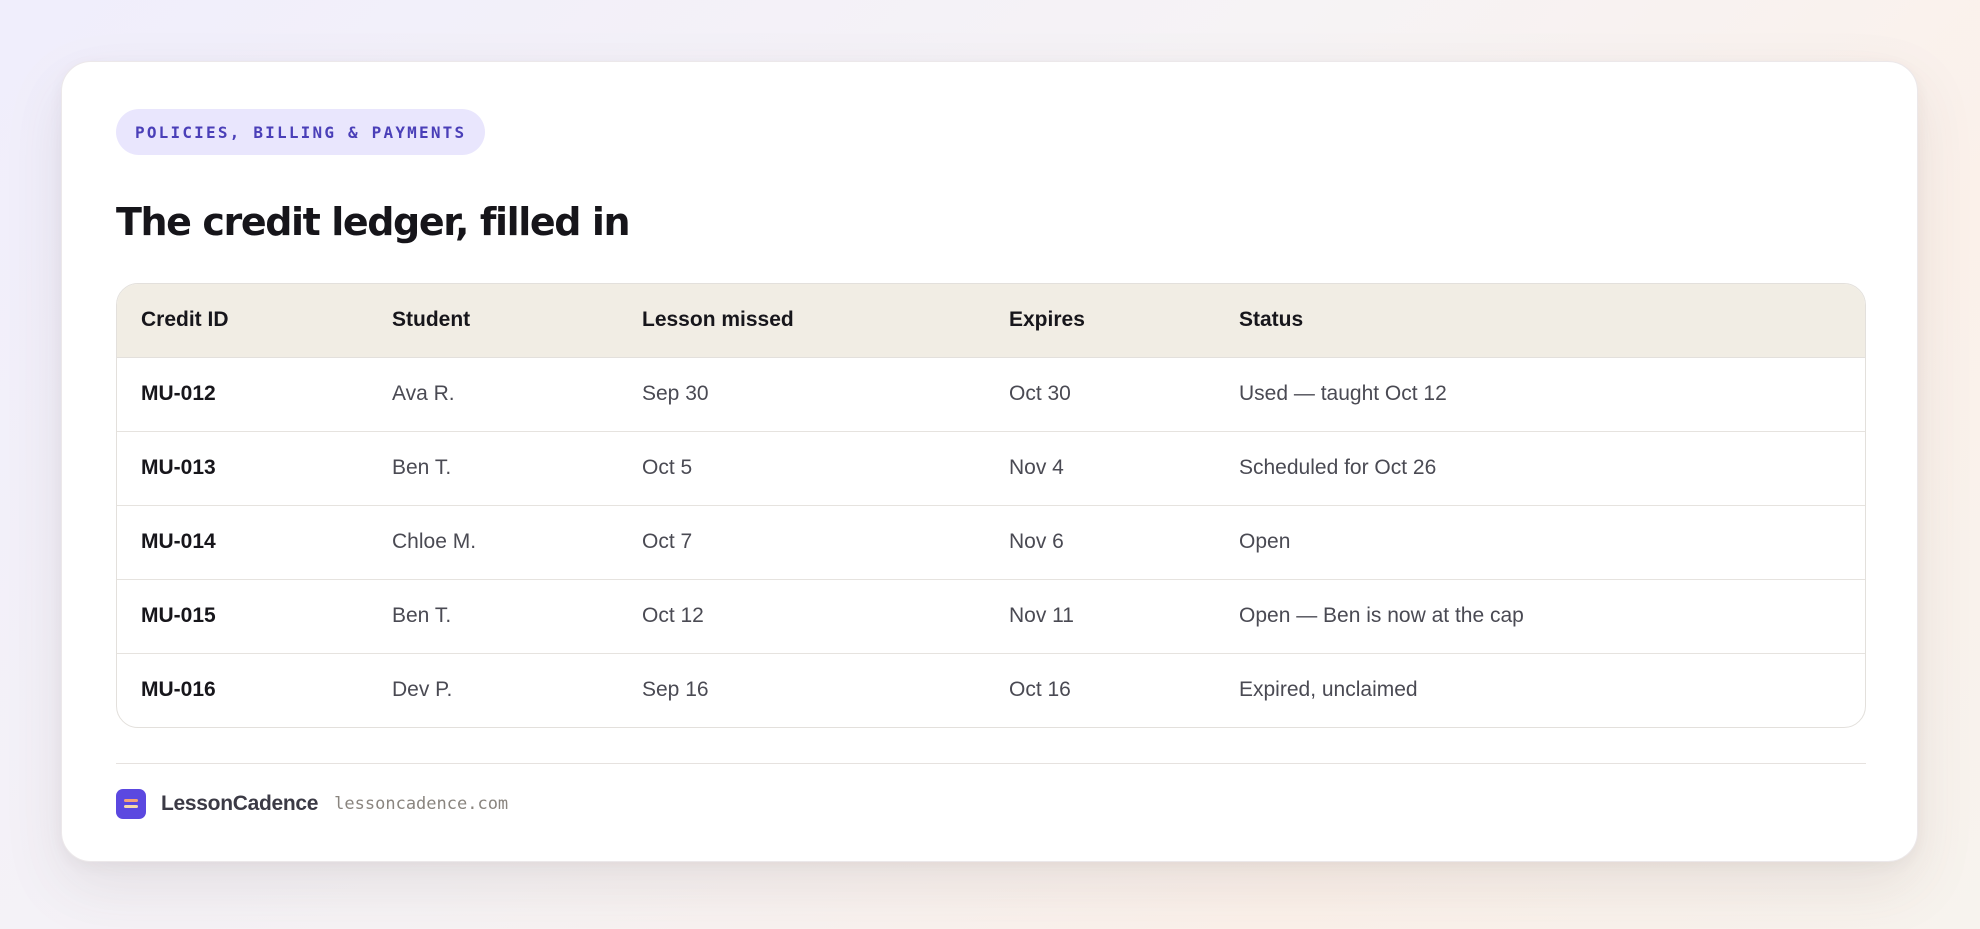 Image resolution: width=1980 pixels, height=929 pixels. Describe the element at coordinates (1100, 541) in the screenshot. I see `expires-cell: Nov 6` at that location.